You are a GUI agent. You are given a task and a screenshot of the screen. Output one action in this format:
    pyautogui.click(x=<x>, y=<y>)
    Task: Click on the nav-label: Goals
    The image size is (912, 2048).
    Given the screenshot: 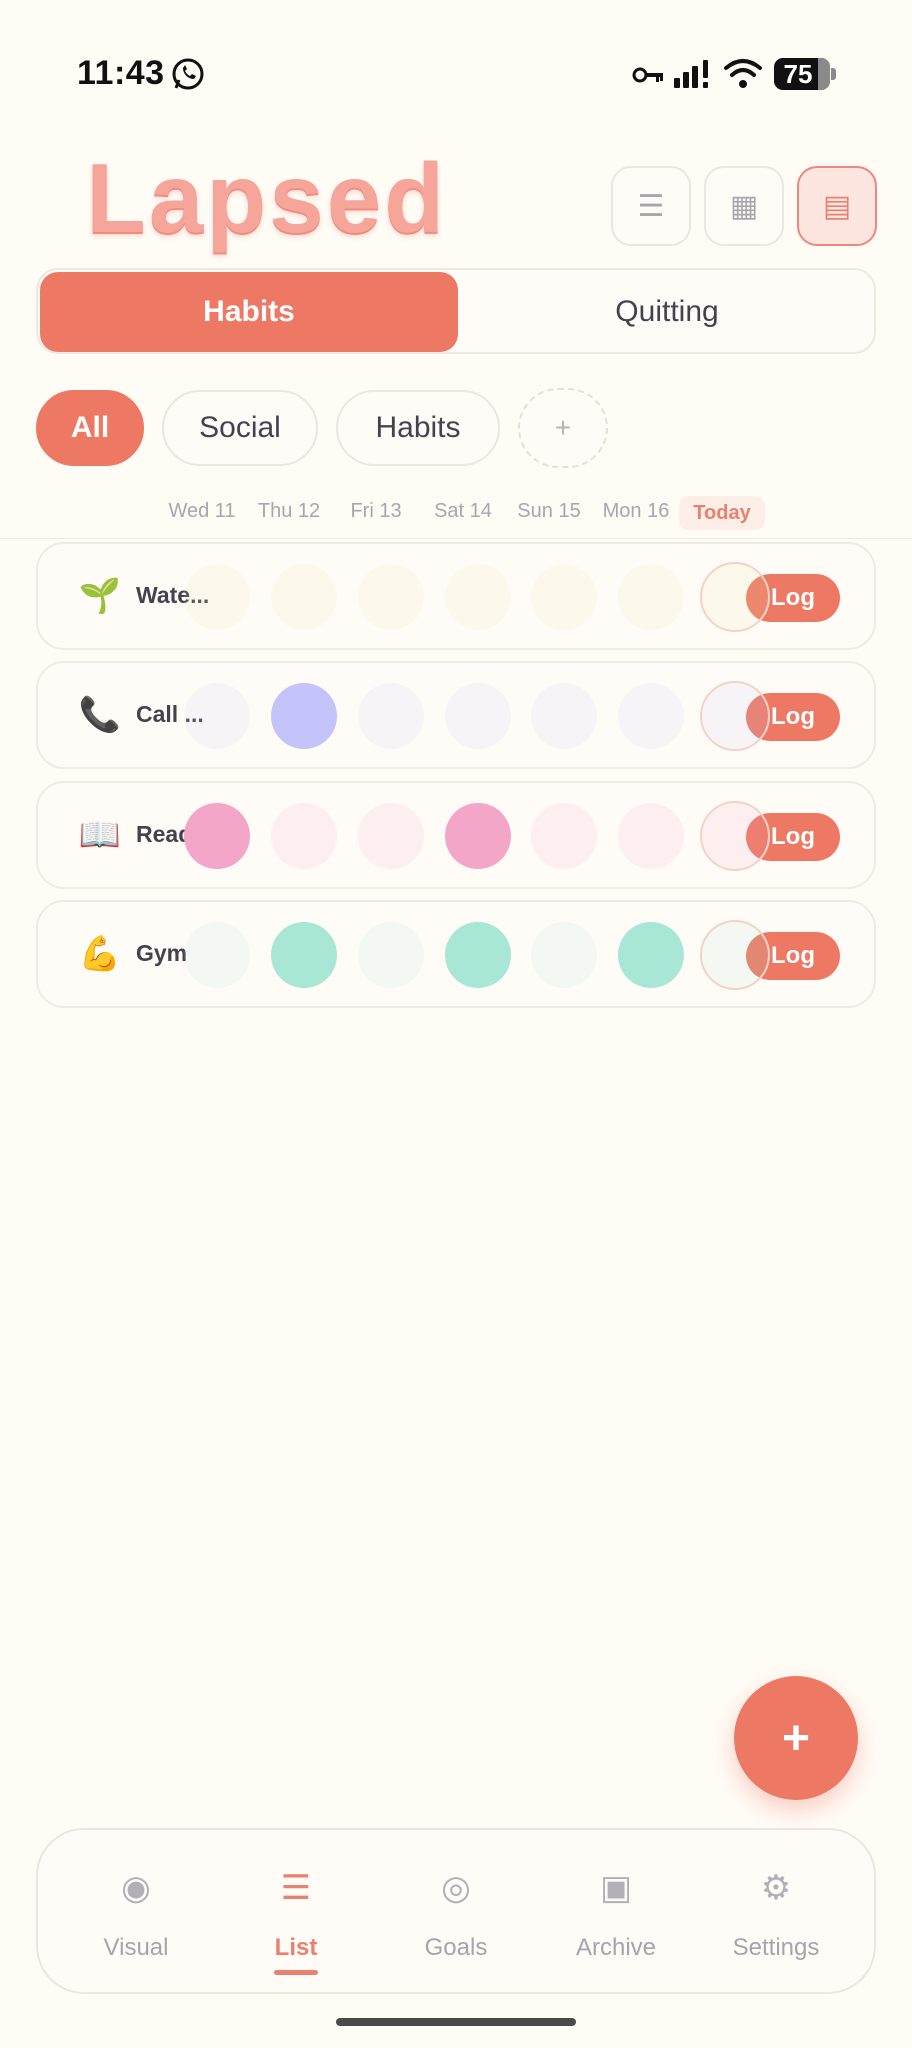 What is the action you would take?
    pyautogui.click(x=456, y=1947)
    